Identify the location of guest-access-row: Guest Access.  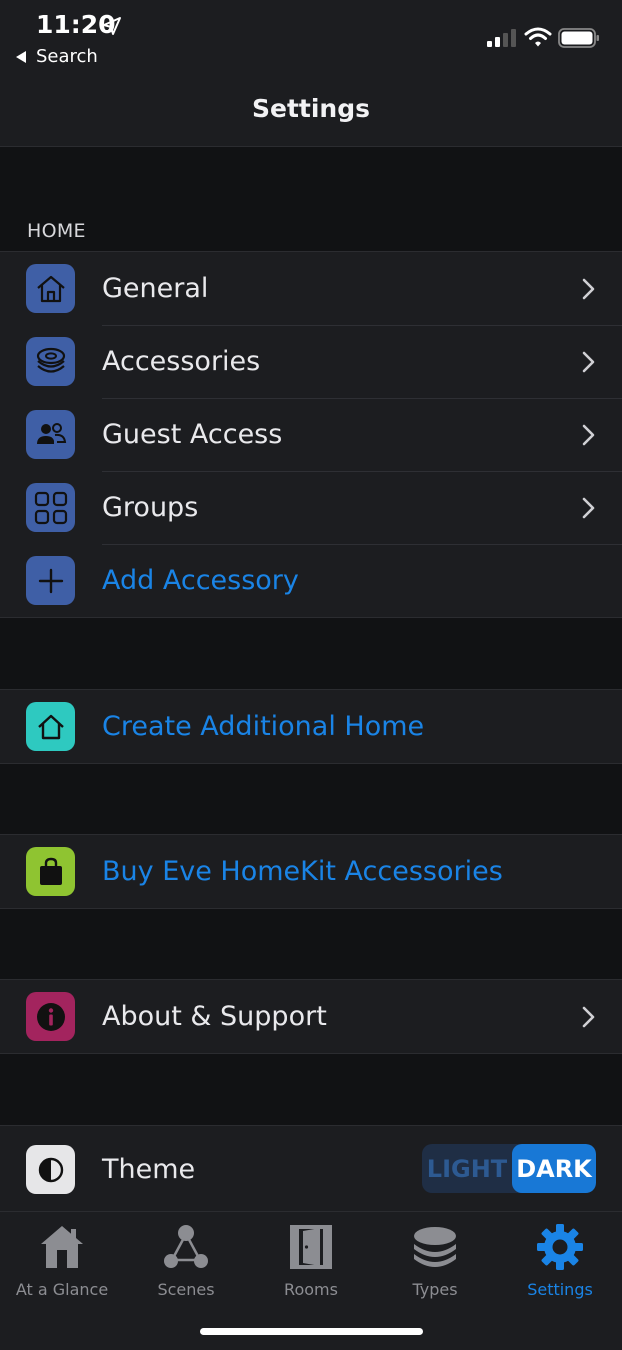
(311, 434).